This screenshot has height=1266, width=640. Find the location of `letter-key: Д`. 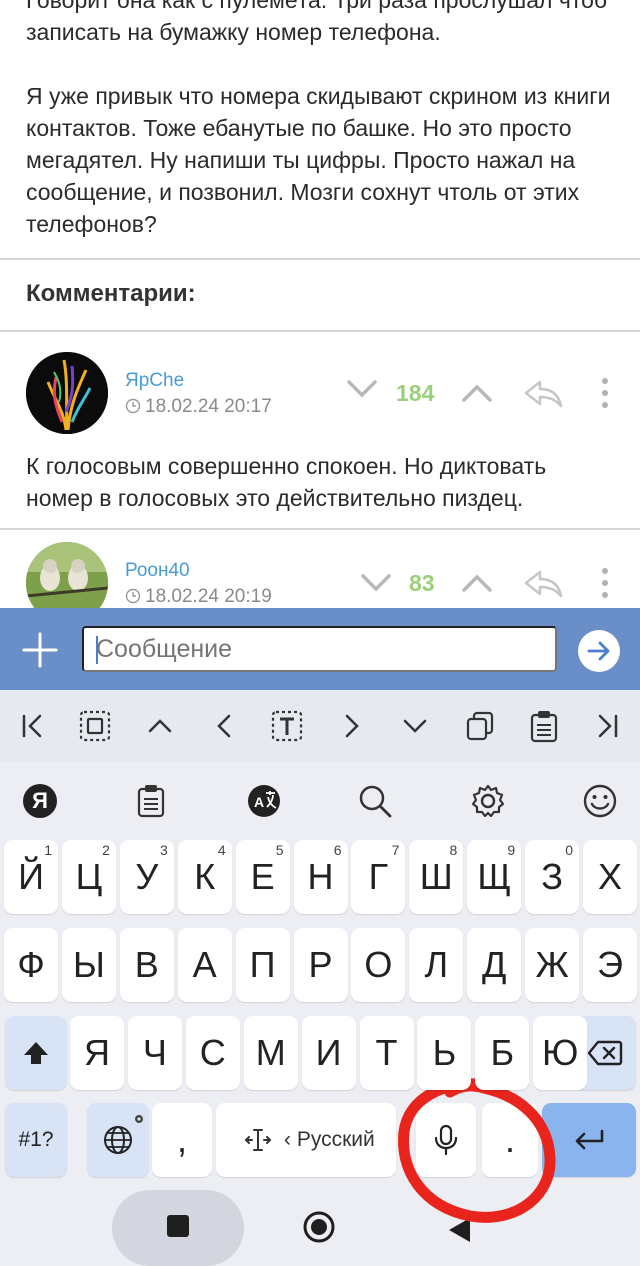

letter-key: Д is located at coordinates (494, 965).